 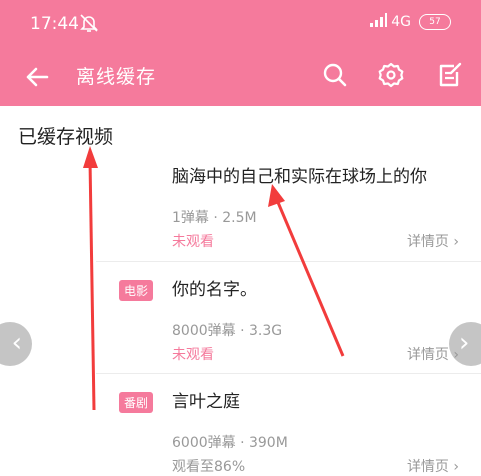 What do you see at coordinates (240, 77) in the screenshot?
I see `app-bar: 离线缓存` at bounding box center [240, 77].